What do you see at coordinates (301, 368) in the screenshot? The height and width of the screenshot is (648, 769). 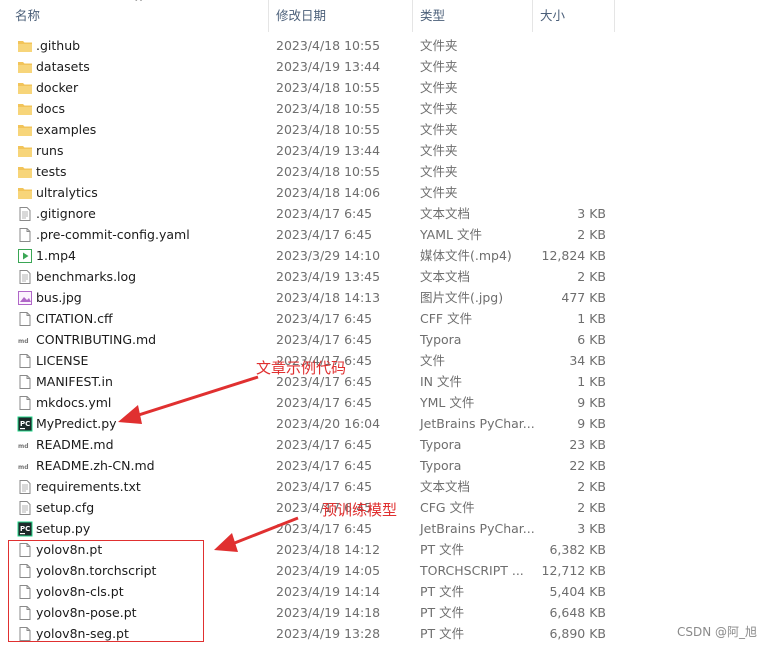 I see `annotation-example-code: 文章示例代码` at bounding box center [301, 368].